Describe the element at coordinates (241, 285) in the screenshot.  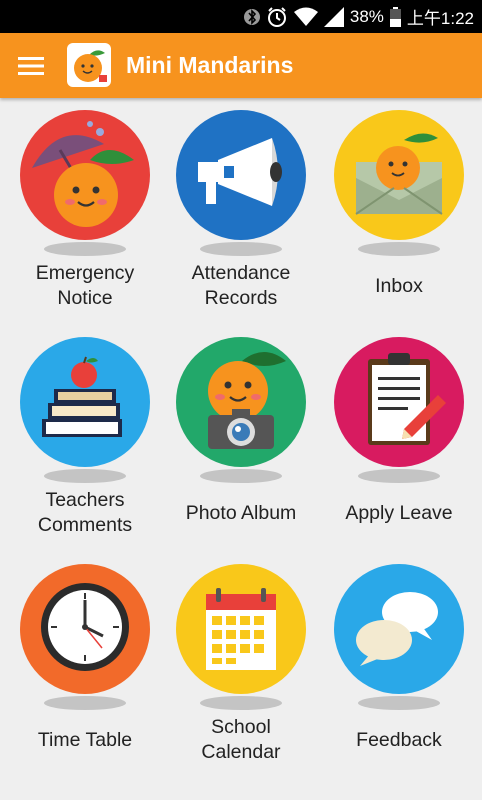
I see `tile-label: Attendance Records` at that location.